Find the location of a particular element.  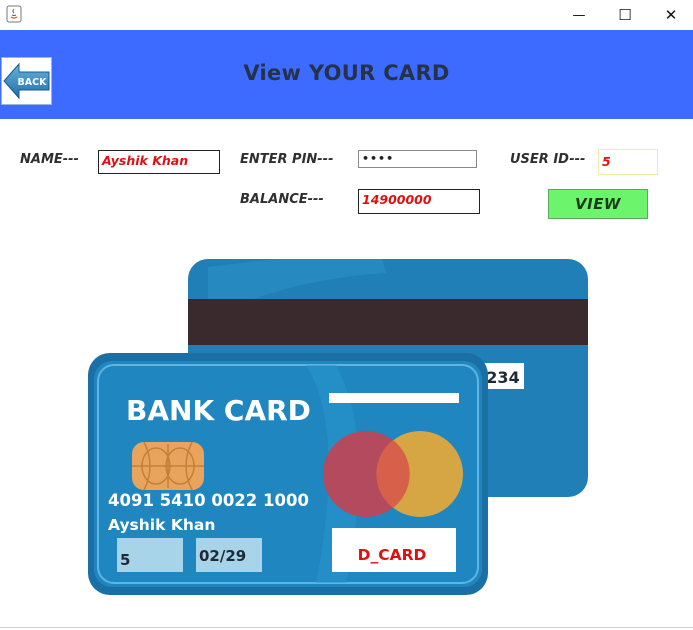

balance-label: BALANCE--- is located at coordinates (282, 199).